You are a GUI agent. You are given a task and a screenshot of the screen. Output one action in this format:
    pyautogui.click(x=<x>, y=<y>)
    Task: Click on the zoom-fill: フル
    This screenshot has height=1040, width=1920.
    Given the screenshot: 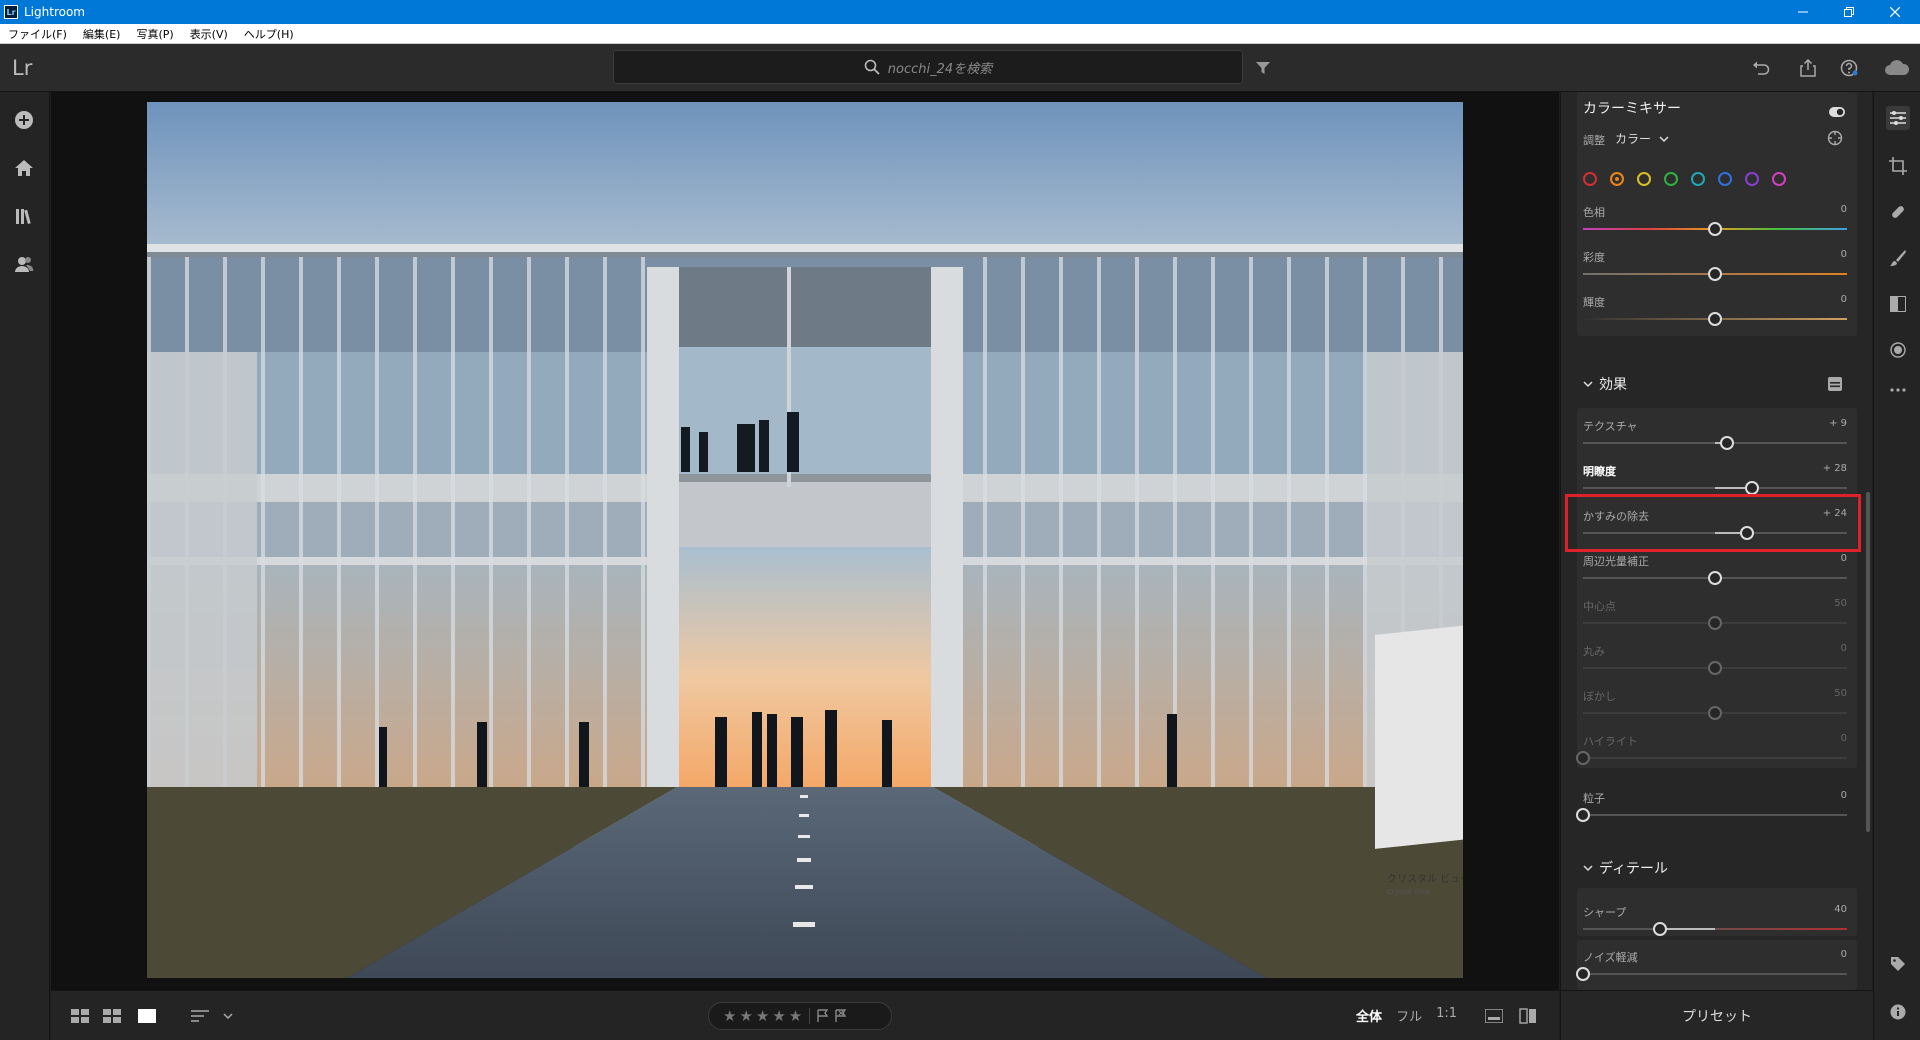 What is the action you would take?
    pyautogui.click(x=1409, y=1015)
    